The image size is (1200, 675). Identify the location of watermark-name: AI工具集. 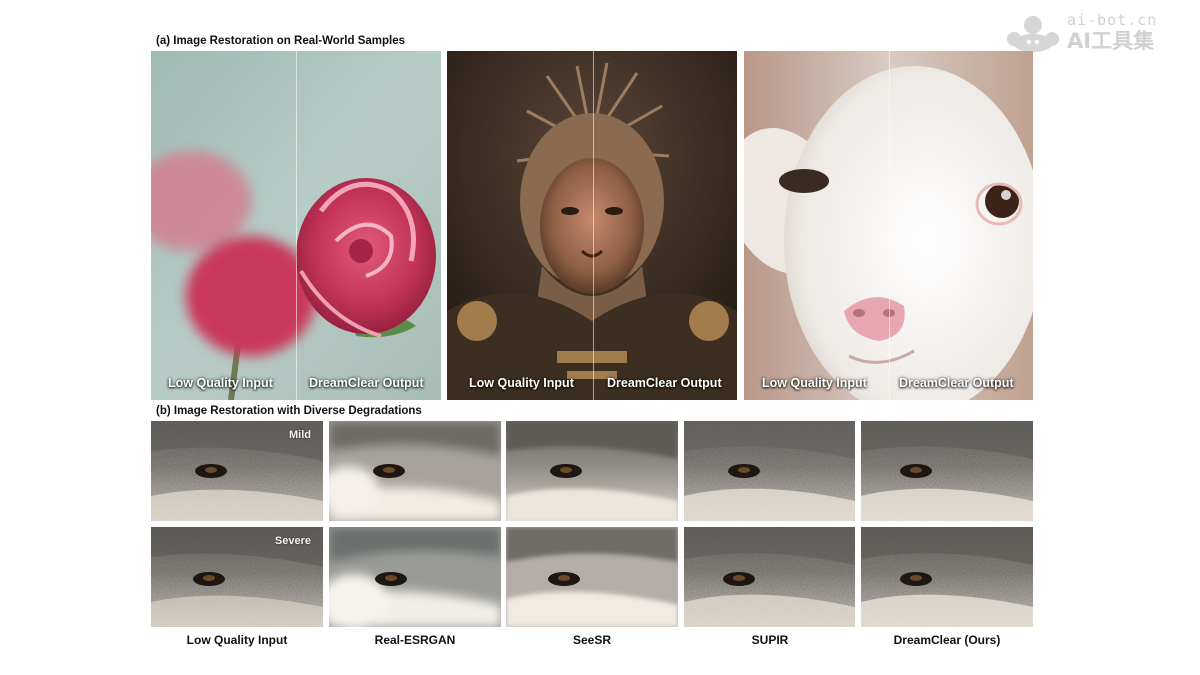
(1111, 41).